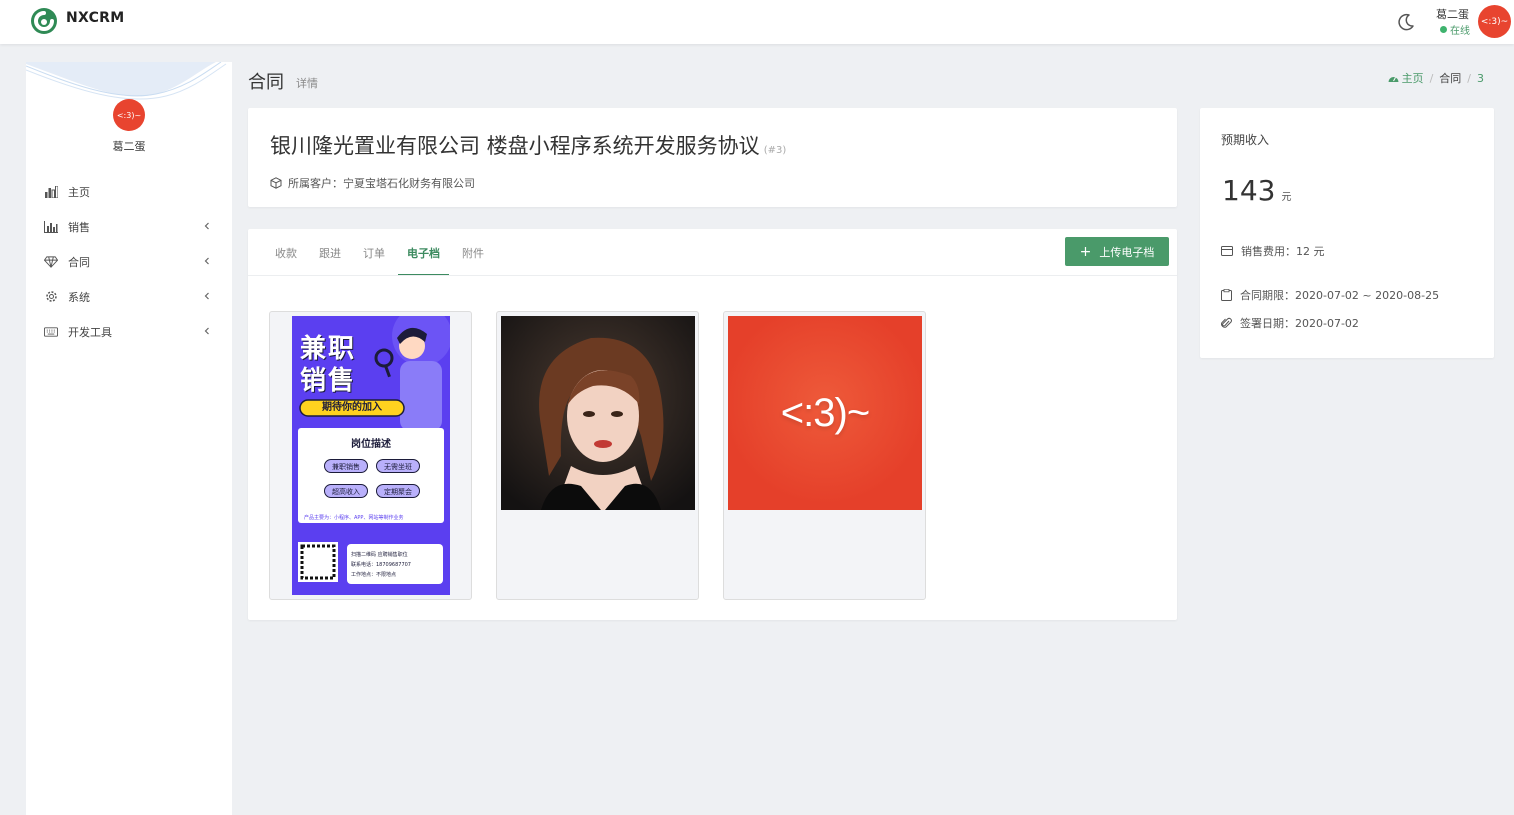  Describe the element at coordinates (712, 275) in the screenshot. I see `tab-divider` at that location.